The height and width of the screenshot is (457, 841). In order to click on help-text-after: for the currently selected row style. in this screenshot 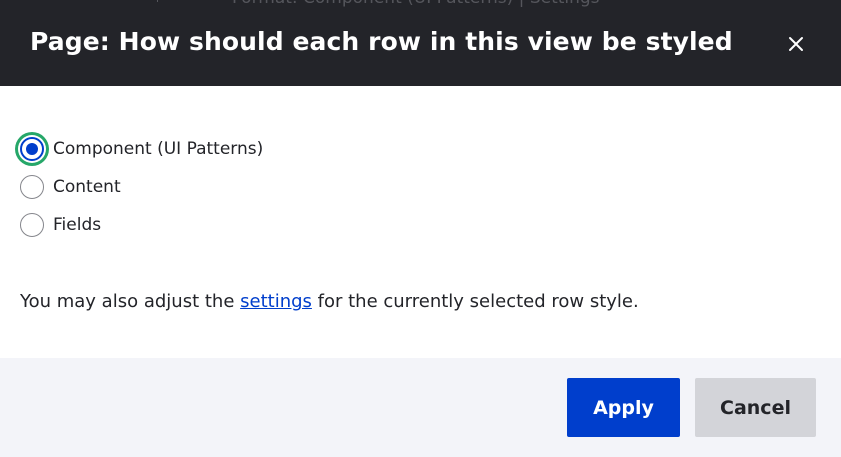, I will do `click(475, 301)`.